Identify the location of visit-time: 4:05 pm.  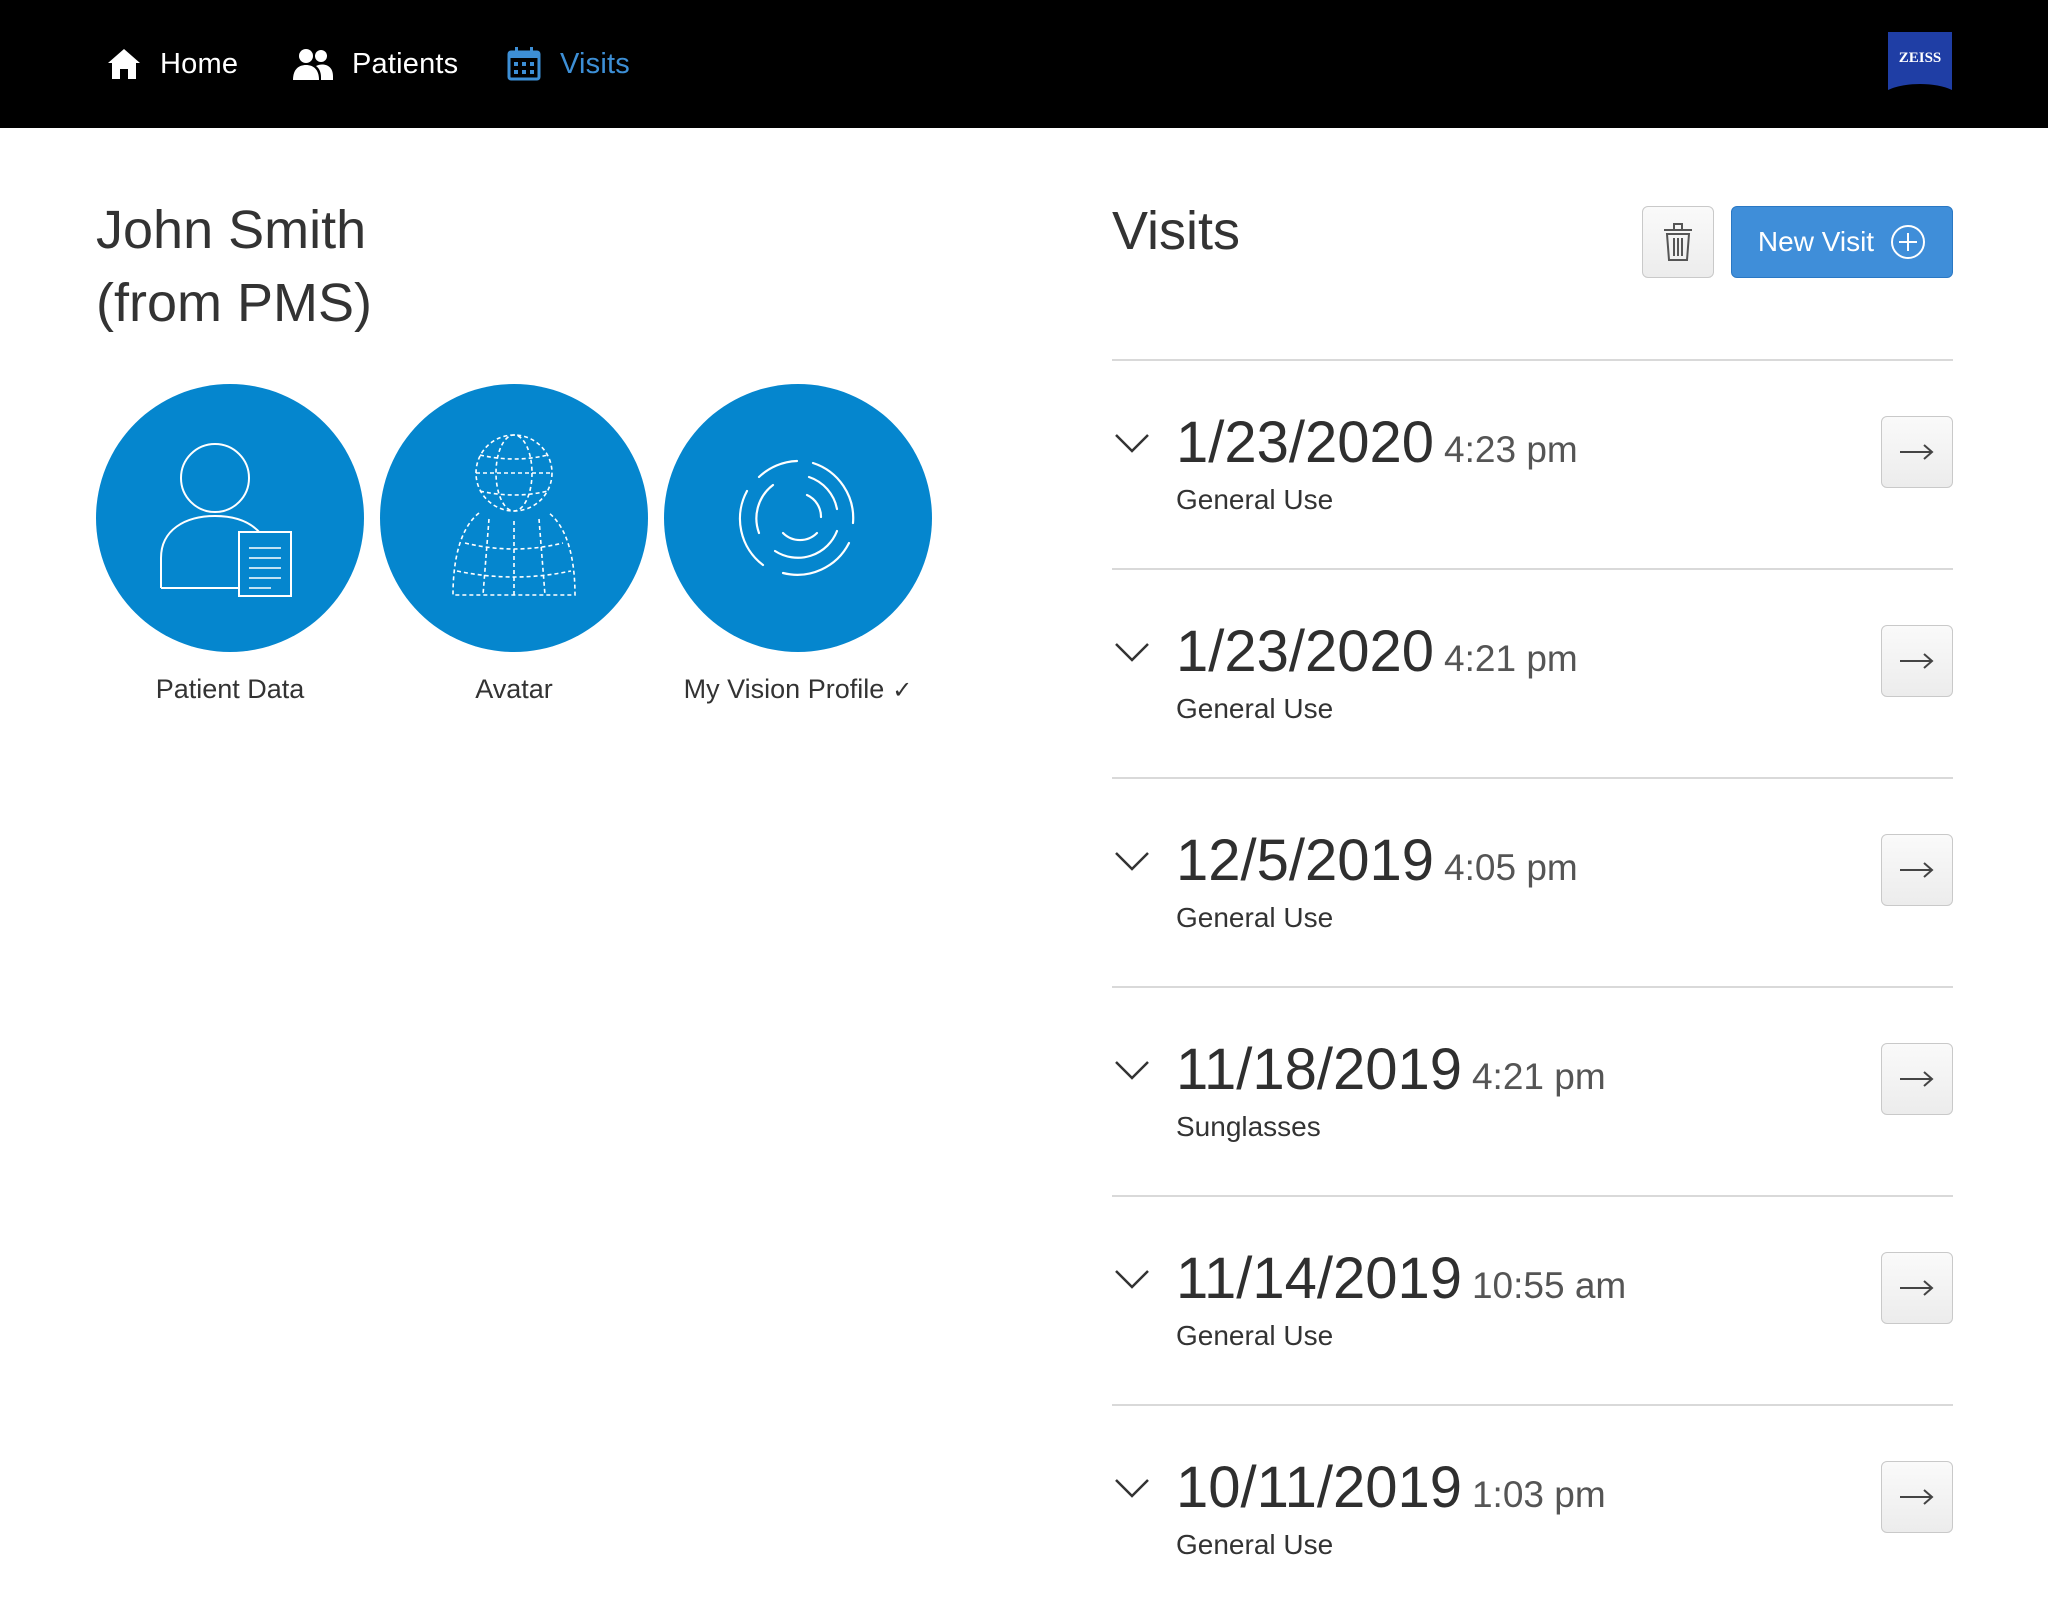
(1511, 867).